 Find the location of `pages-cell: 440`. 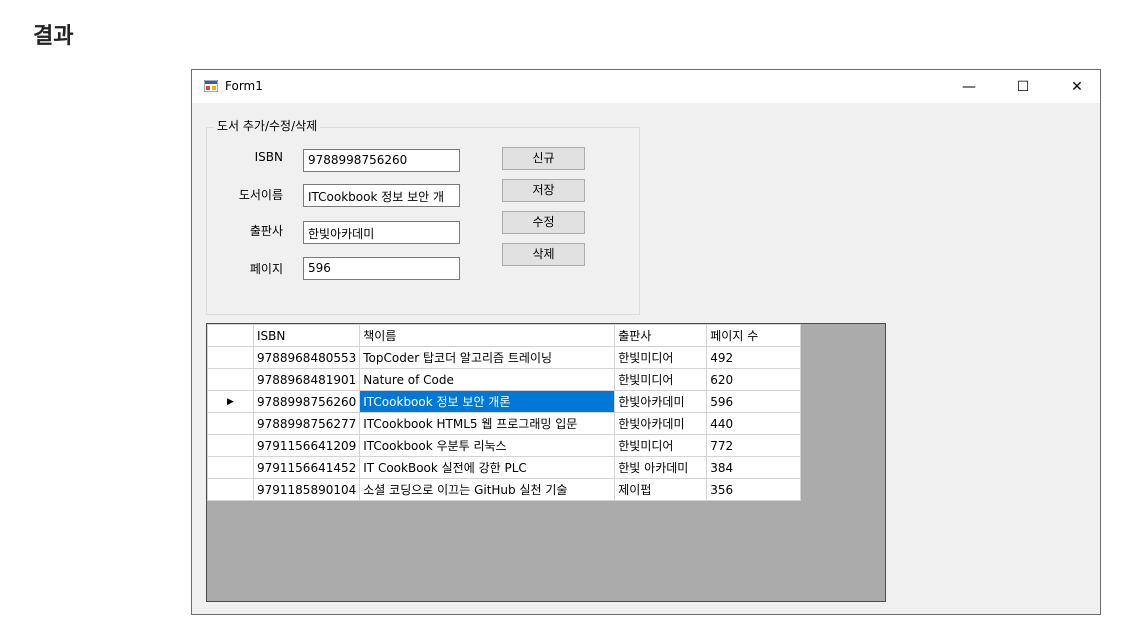

pages-cell: 440 is located at coordinates (754, 423).